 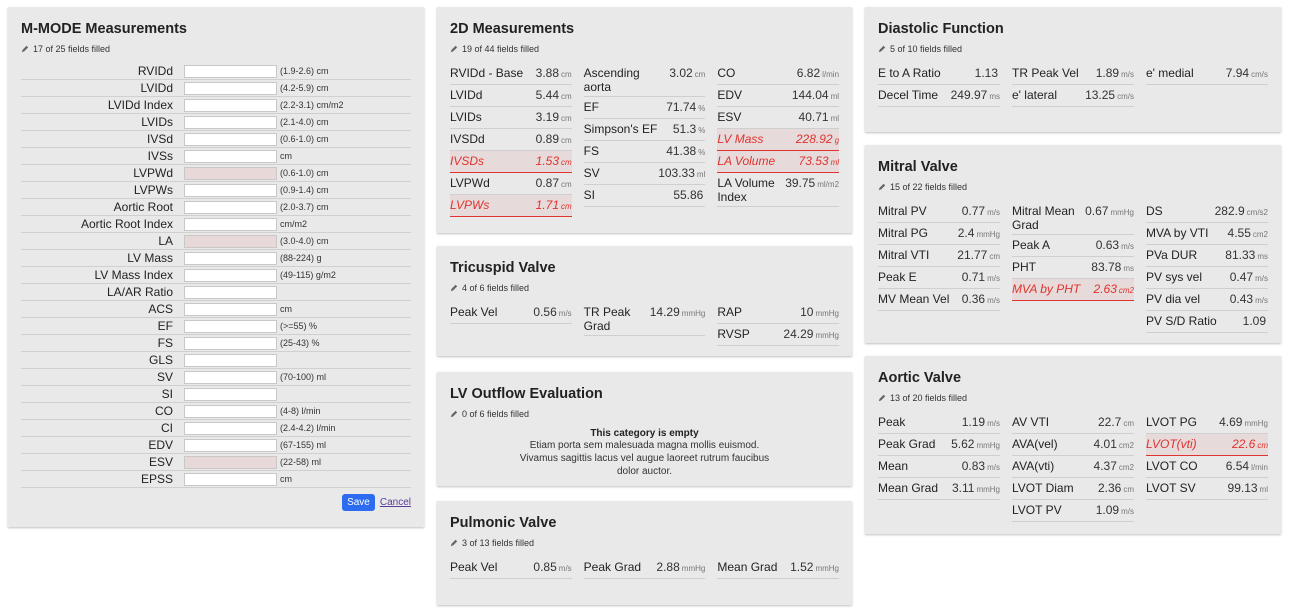 I want to click on aortic-root-input, so click(x=230, y=207).